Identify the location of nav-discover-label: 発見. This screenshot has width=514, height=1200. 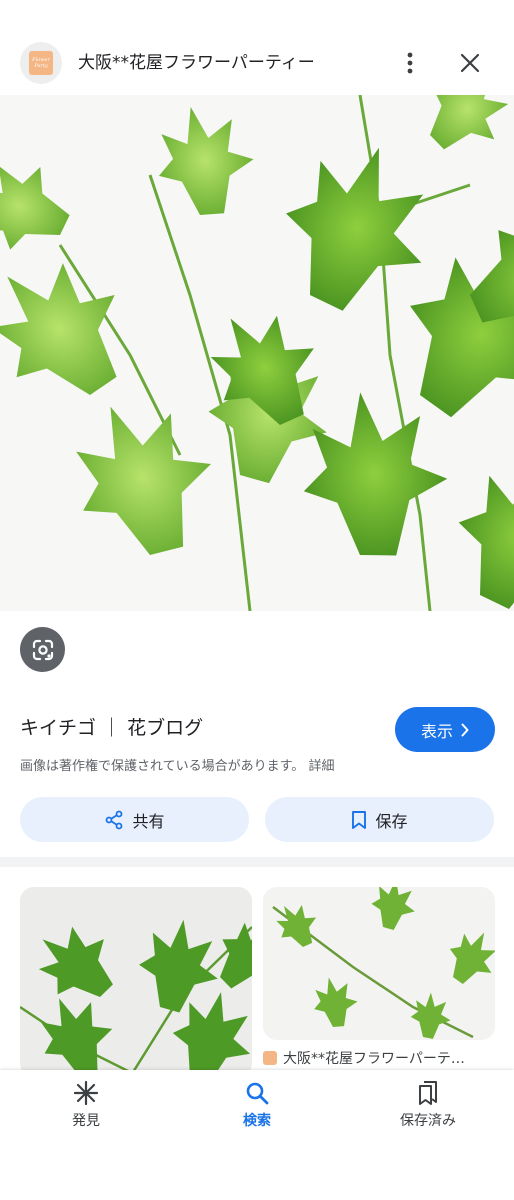
(86, 1121).